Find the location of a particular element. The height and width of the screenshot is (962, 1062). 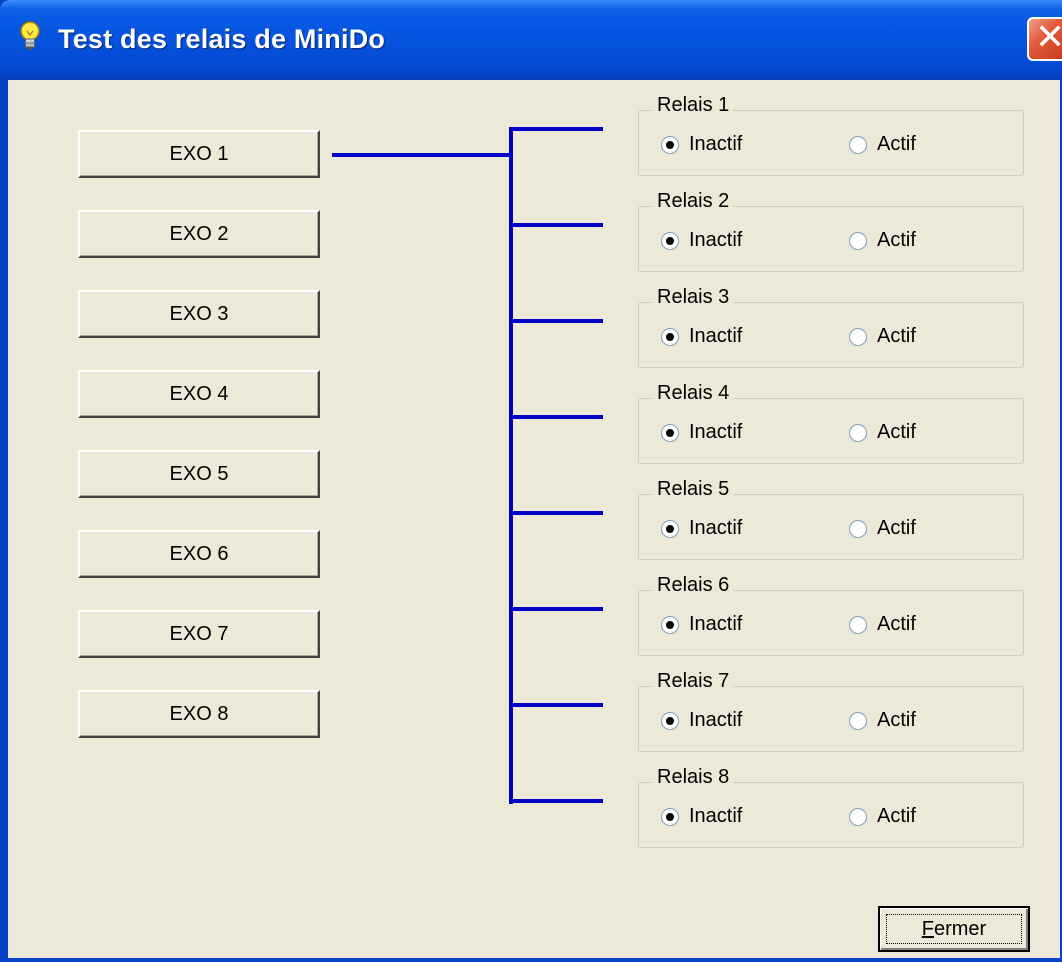

fermer-accelerator-key: F is located at coordinates (927, 929).